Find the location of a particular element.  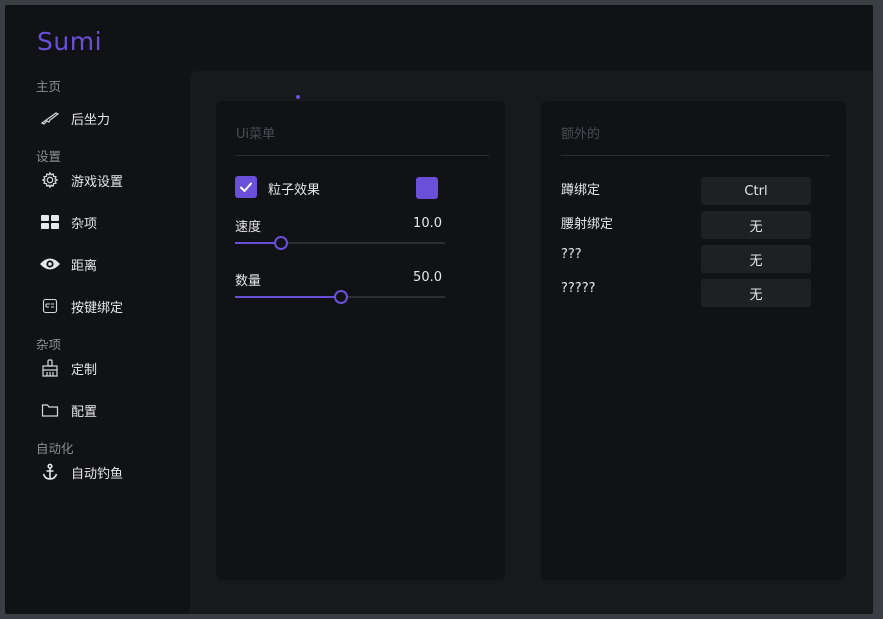

sidebar-item-distance: 距离 is located at coordinates (97, 264).